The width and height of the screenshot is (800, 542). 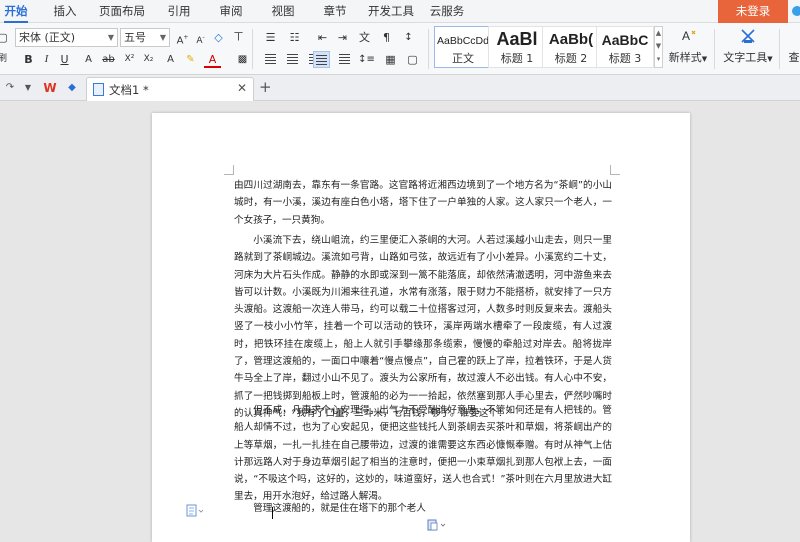 I want to click on clear-format-icon: ◇, so click(x=218, y=37).